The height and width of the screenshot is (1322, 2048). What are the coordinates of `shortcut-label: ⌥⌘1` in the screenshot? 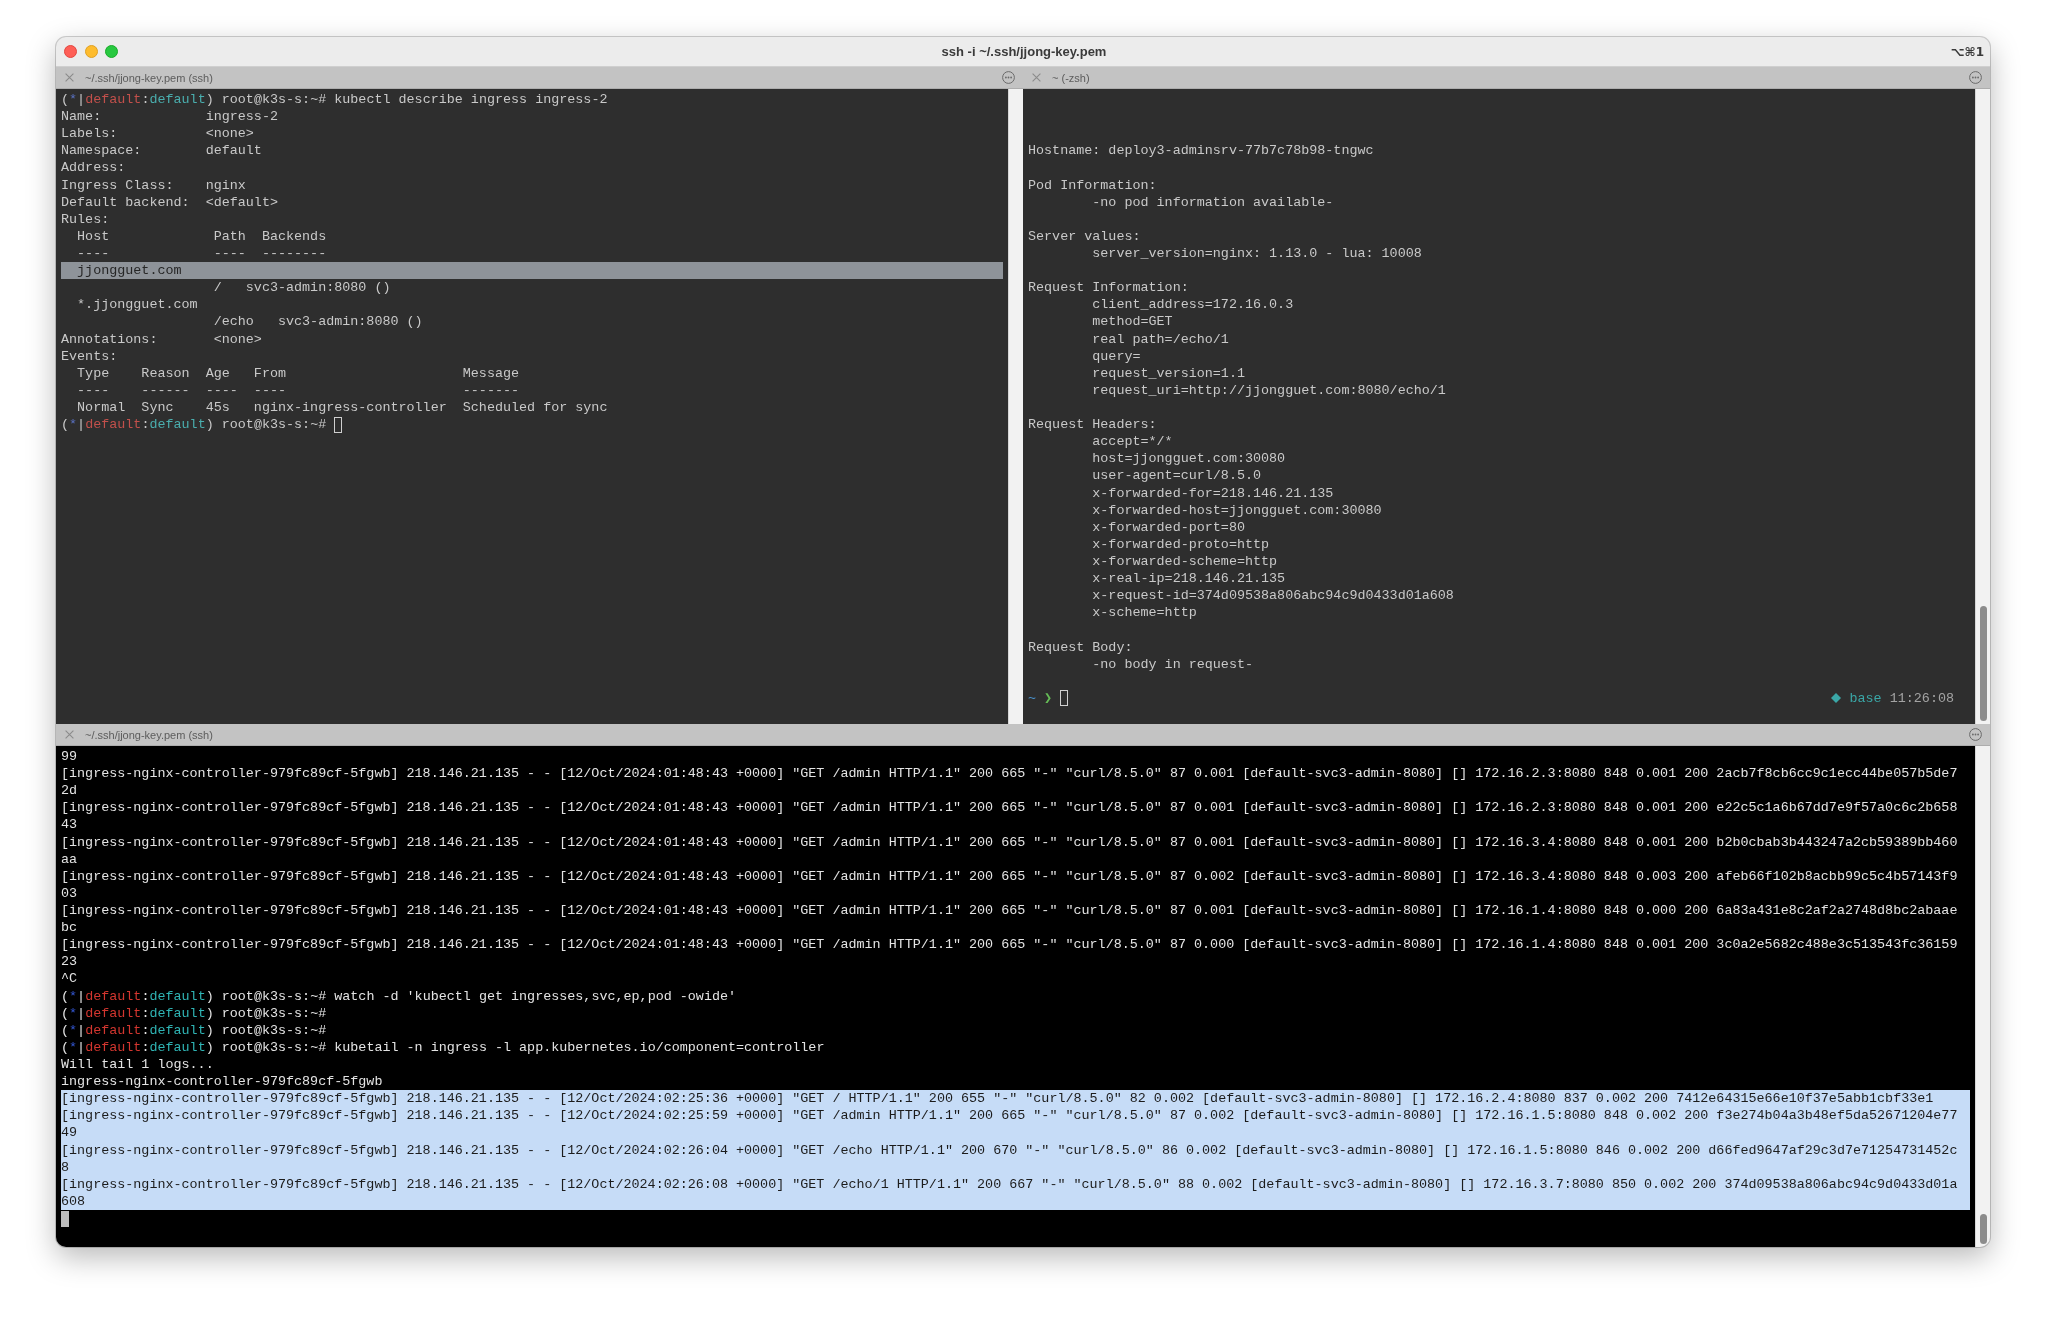 It's located at (1967, 51).